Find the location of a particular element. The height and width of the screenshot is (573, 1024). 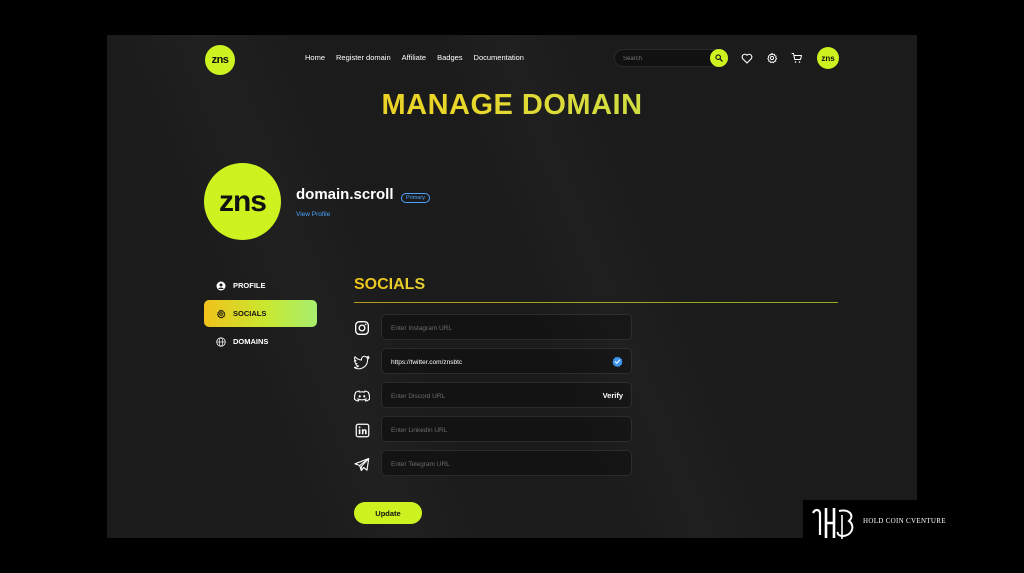

settings-button is located at coordinates (772, 58).